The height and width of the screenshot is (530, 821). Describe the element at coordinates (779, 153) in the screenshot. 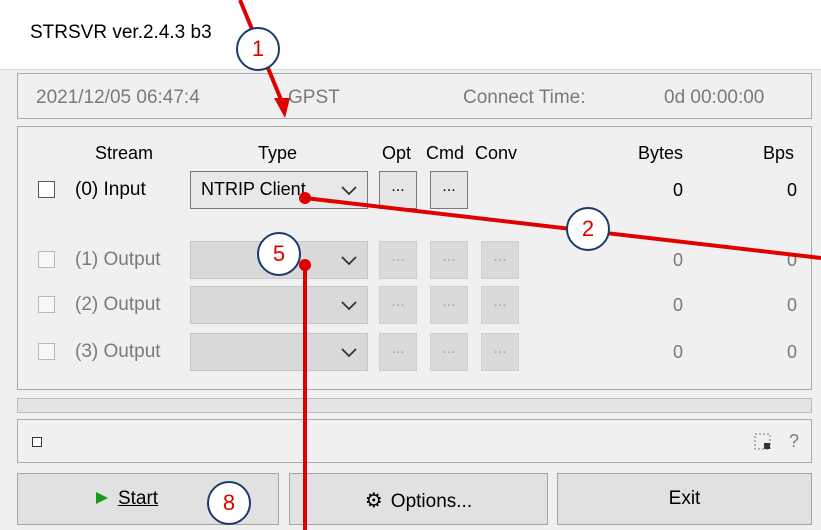

I see `col-bps-header: Bps` at that location.